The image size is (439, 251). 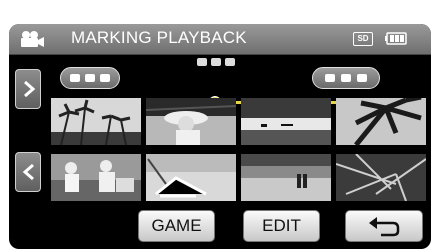 What do you see at coordinates (396, 38) in the screenshot?
I see `battery-icon` at bounding box center [396, 38].